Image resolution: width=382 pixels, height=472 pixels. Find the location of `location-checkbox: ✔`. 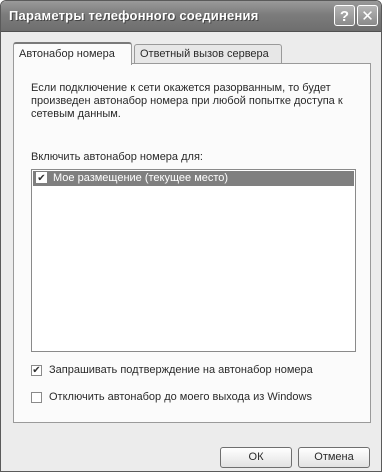

location-checkbox: ✔ is located at coordinates (41, 178).